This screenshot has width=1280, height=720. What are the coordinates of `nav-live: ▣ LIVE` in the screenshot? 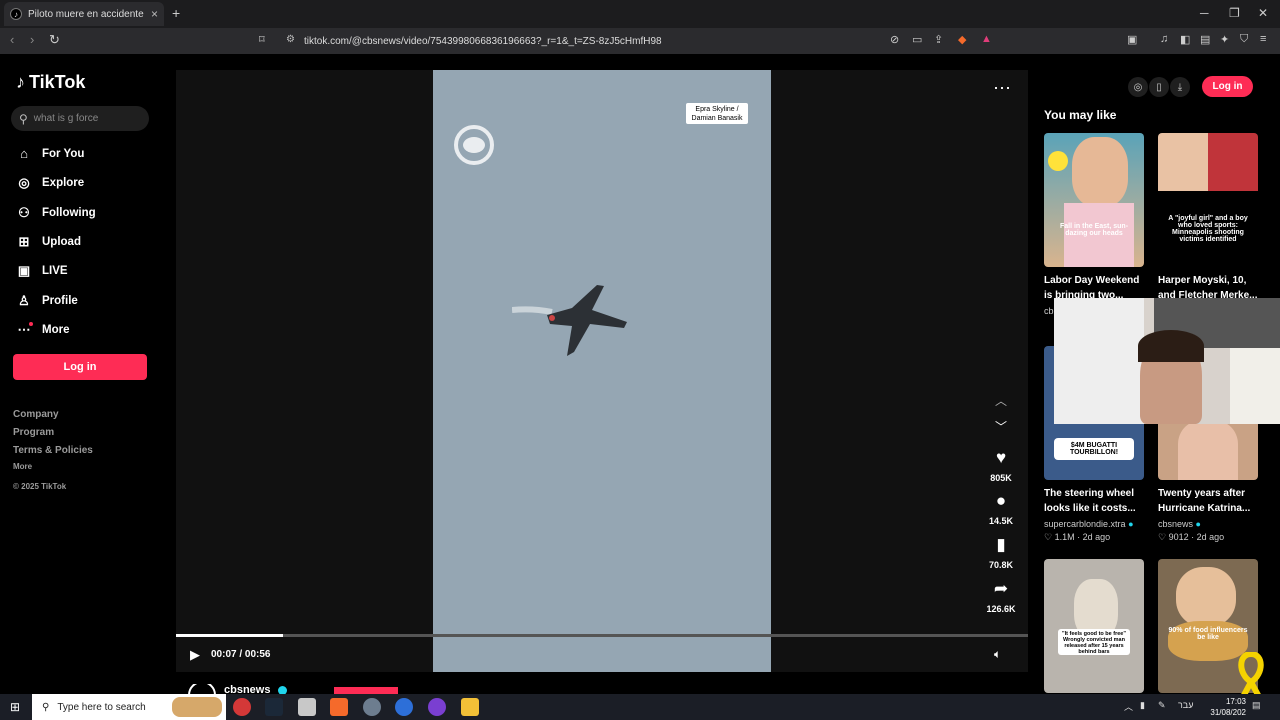 It's located at (42, 271).